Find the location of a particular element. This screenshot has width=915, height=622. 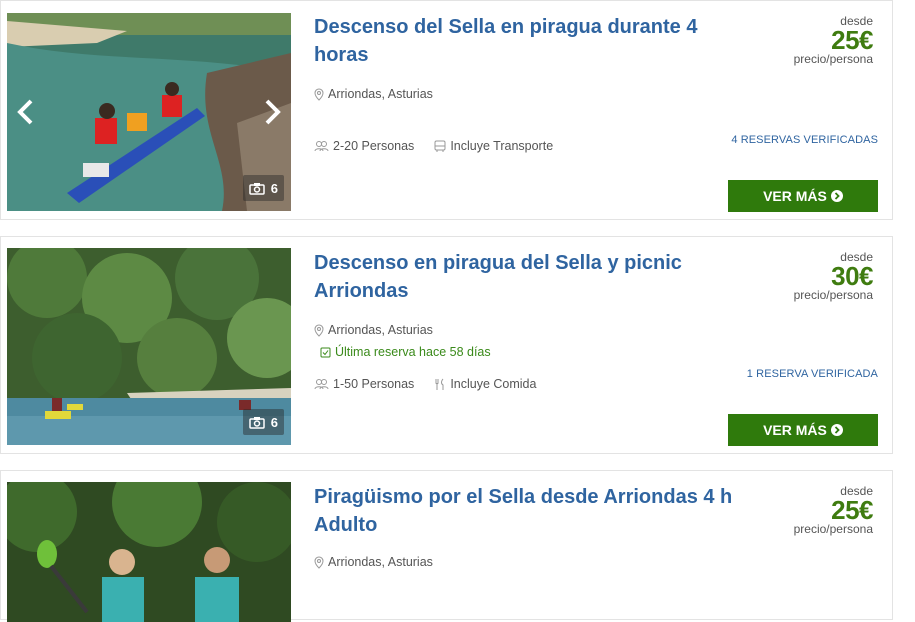

transport-text: Incluye Transporte is located at coordinates (502, 146).